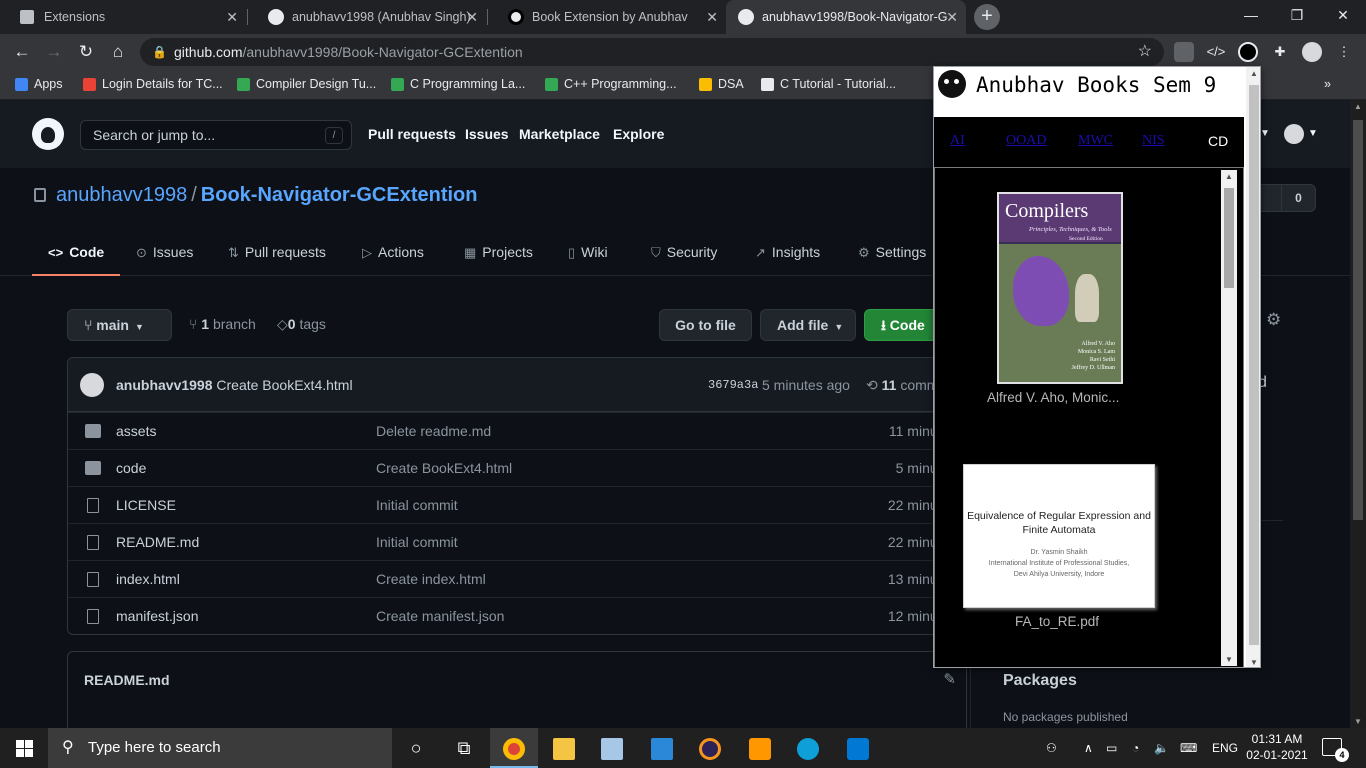  I want to click on nav-marketplace: Marketplace, so click(559, 134).